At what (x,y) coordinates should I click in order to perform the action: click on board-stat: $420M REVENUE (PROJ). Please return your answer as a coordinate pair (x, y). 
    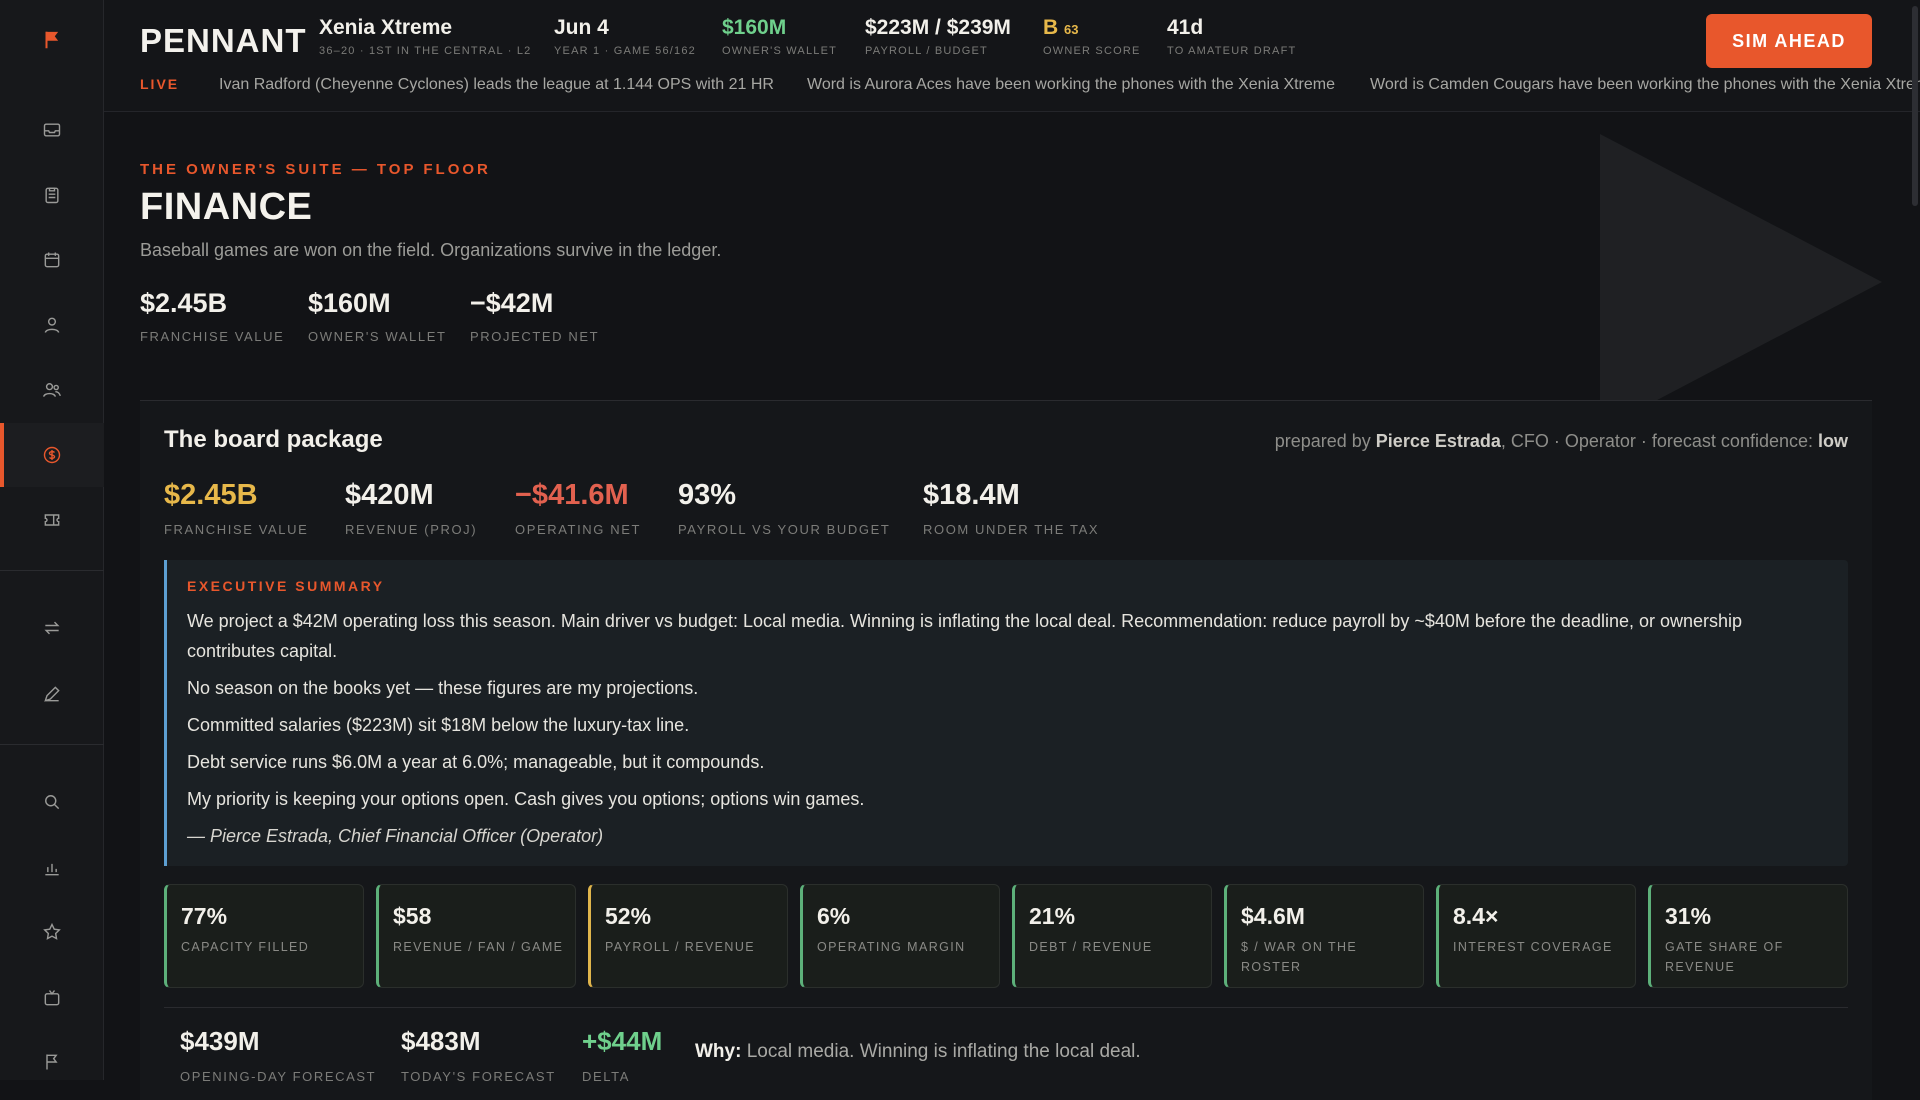
    Looking at the image, I should click on (411, 508).